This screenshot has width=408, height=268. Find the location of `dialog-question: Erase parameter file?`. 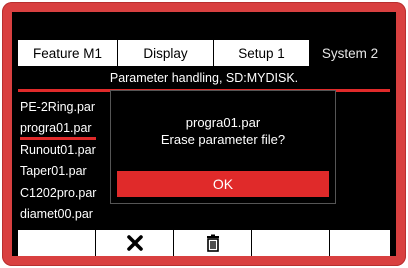

dialog-question: Erase parameter file? is located at coordinates (223, 139).